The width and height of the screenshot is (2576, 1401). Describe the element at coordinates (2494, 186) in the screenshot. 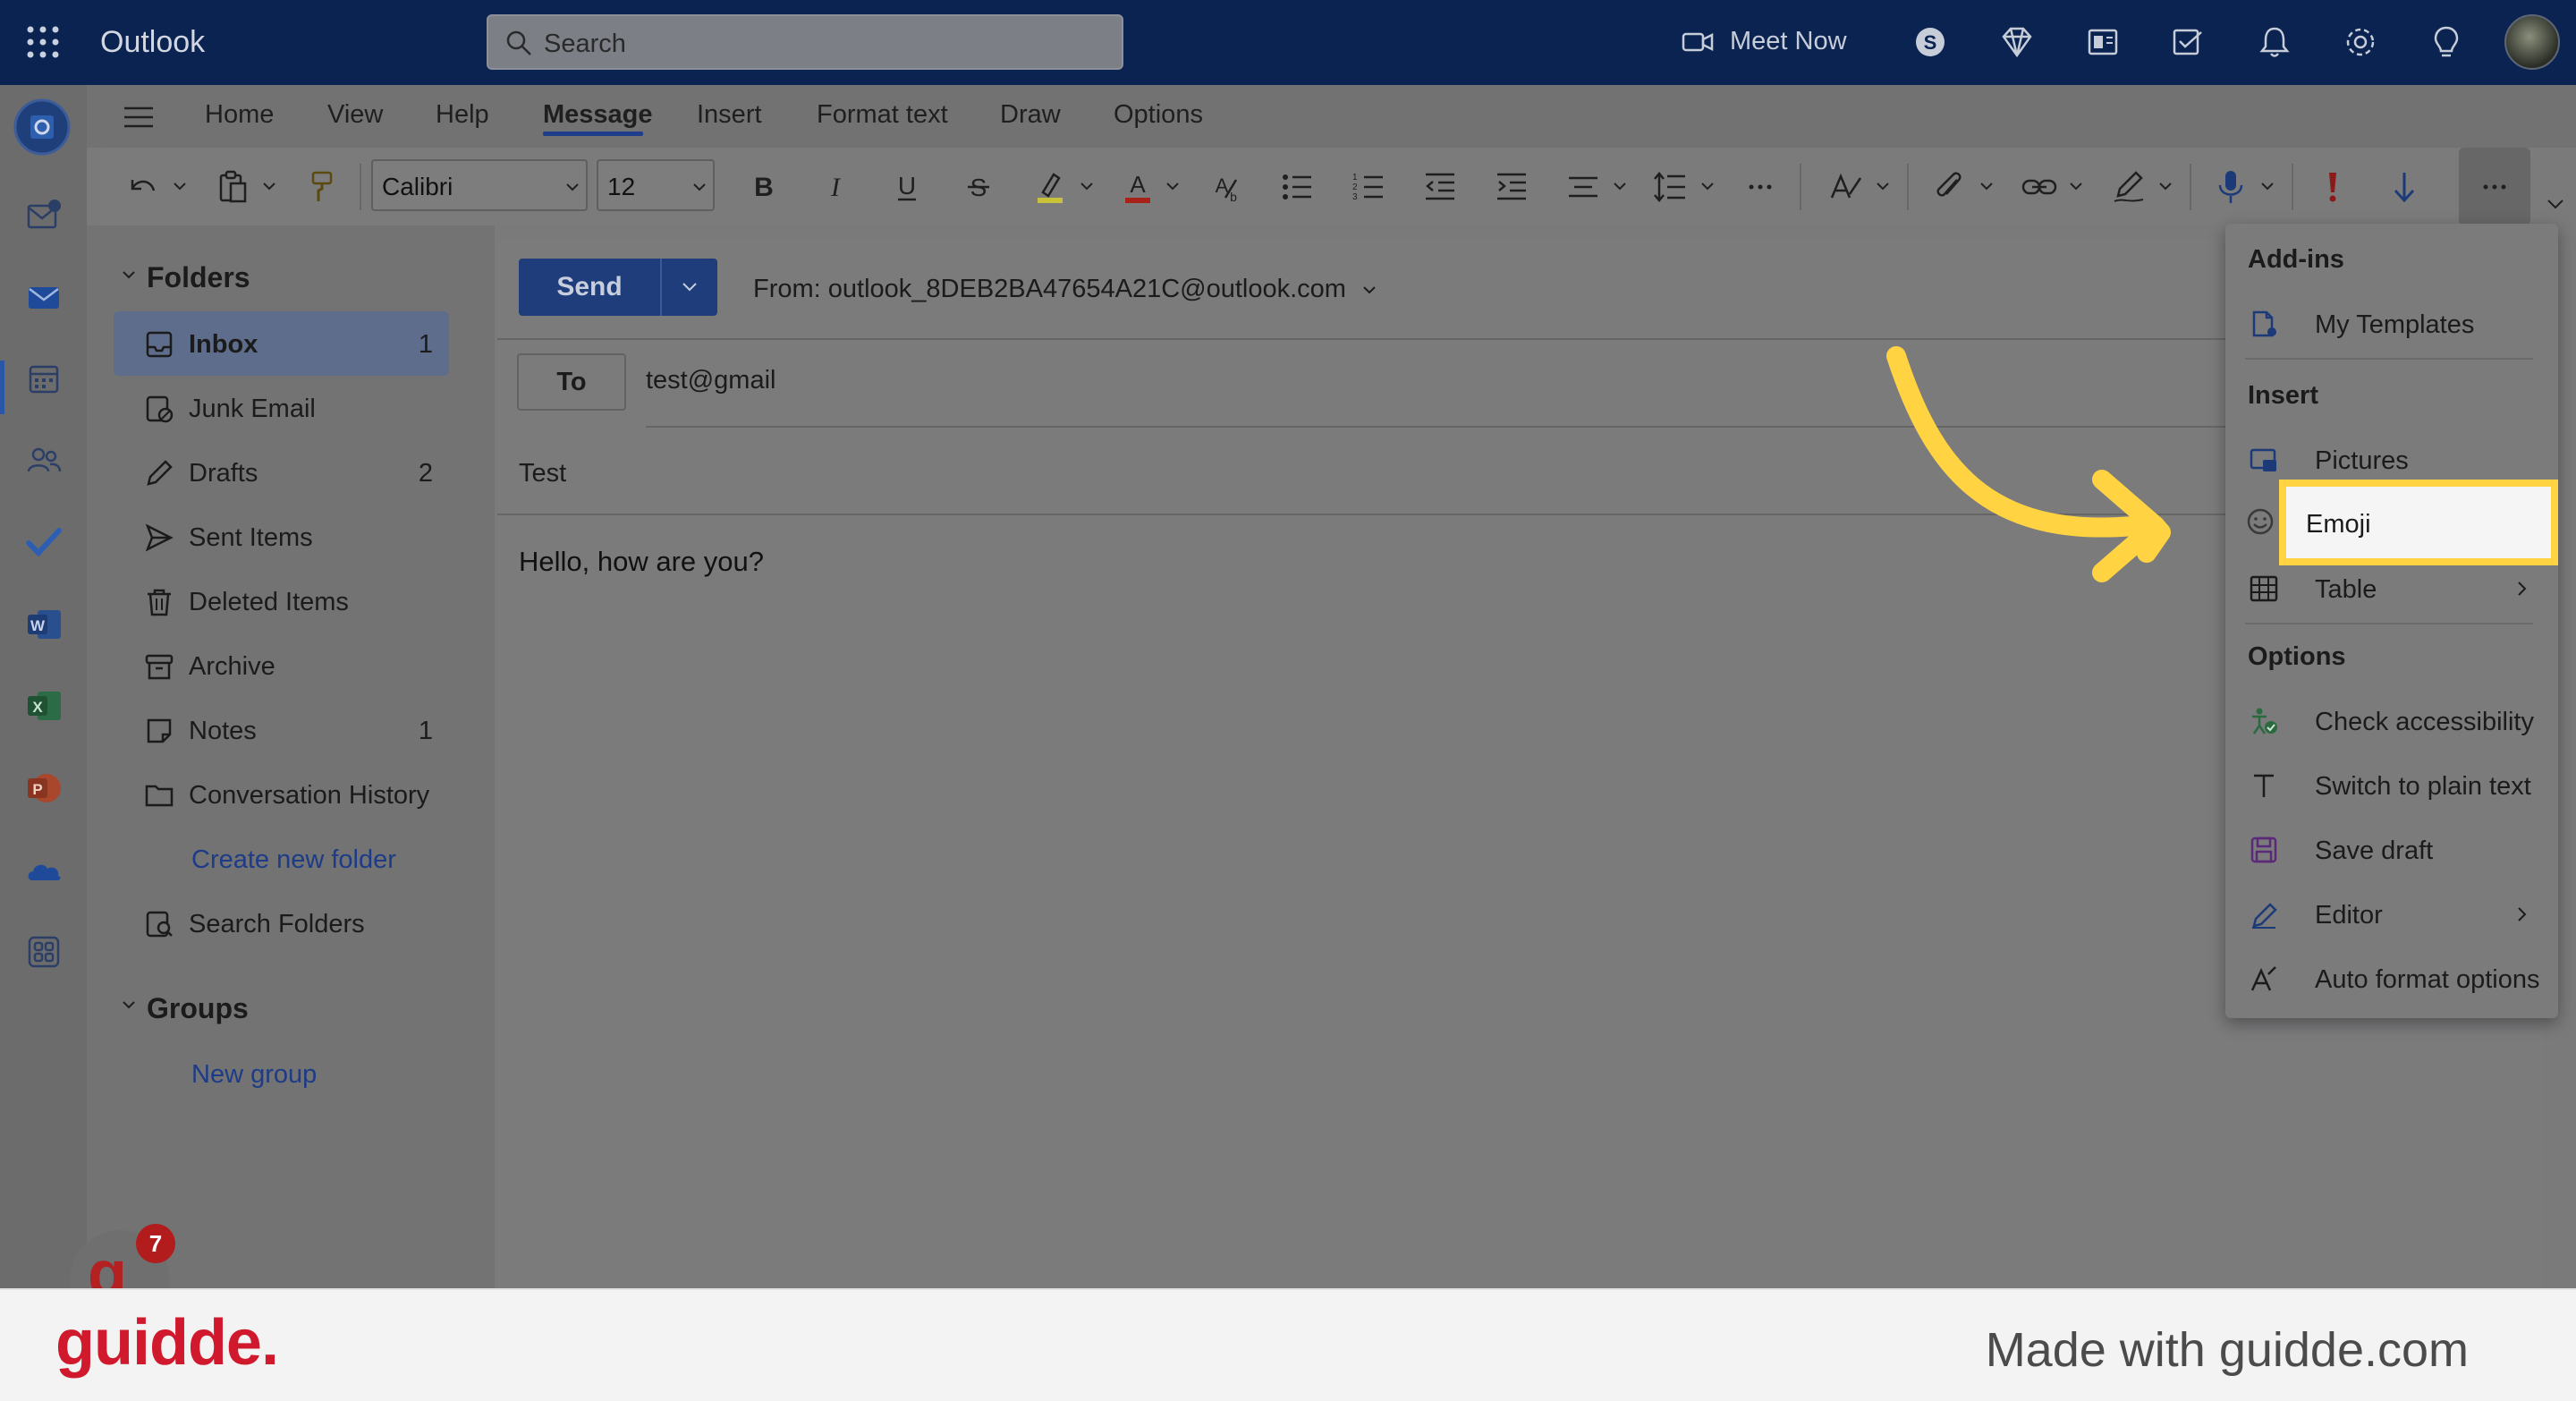

I see `more-options-button` at that location.